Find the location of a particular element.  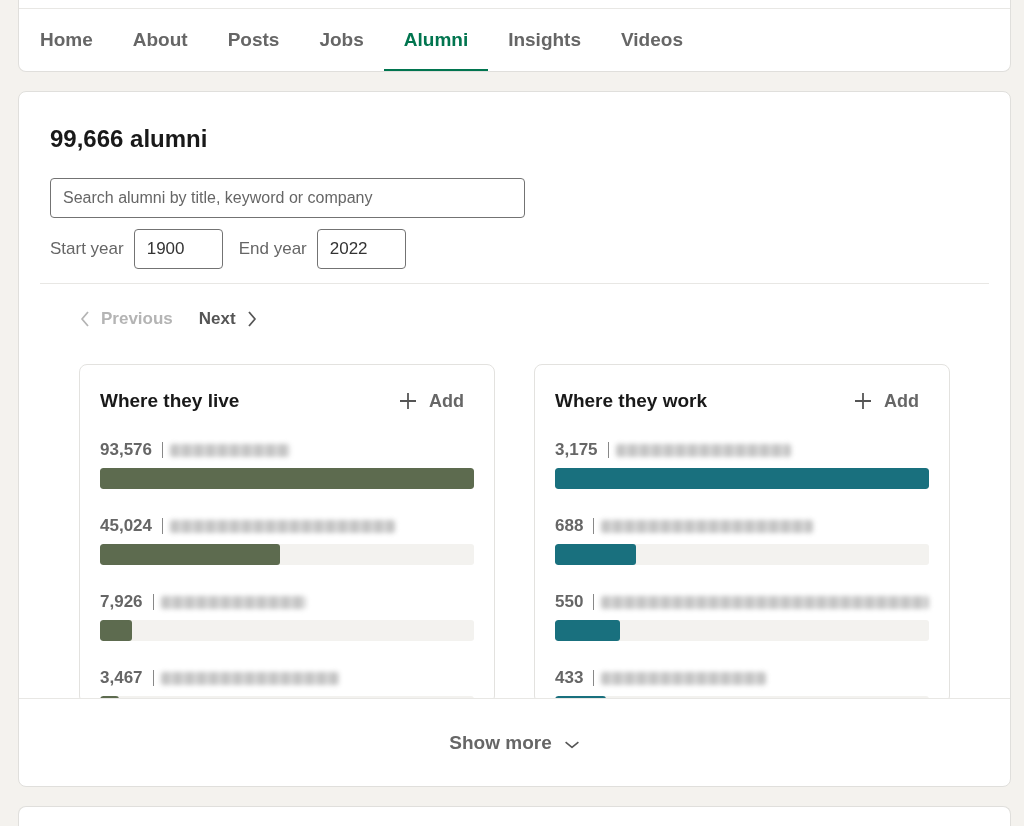

end-year-field: 2022 is located at coordinates (361, 249).